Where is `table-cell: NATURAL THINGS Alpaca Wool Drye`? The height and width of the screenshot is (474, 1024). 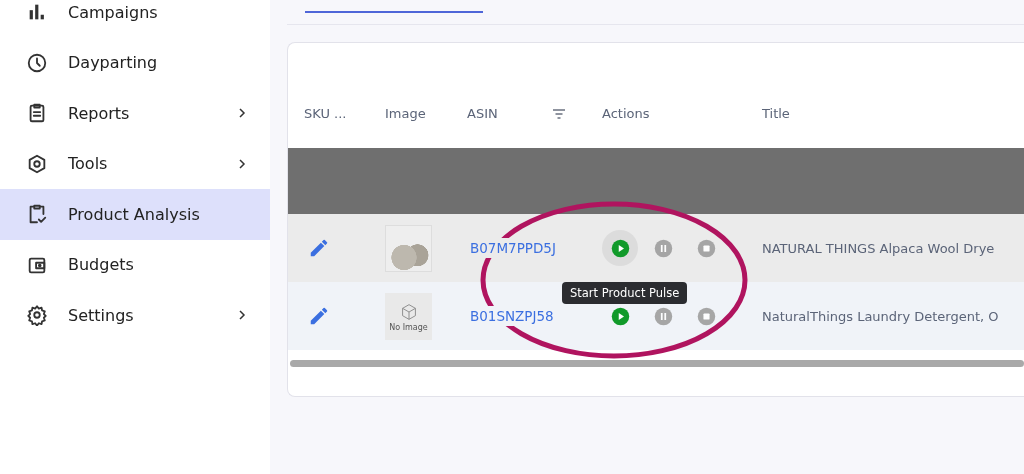 table-cell: NATURAL THINGS Alpaca Wool Drye is located at coordinates (878, 248).